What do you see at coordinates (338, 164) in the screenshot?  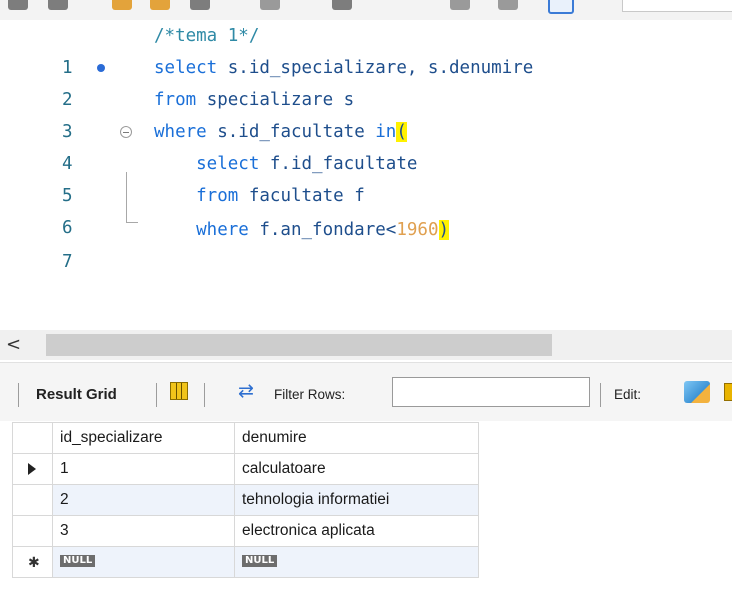 I see `code-token: f.id_facultate` at bounding box center [338, 164].